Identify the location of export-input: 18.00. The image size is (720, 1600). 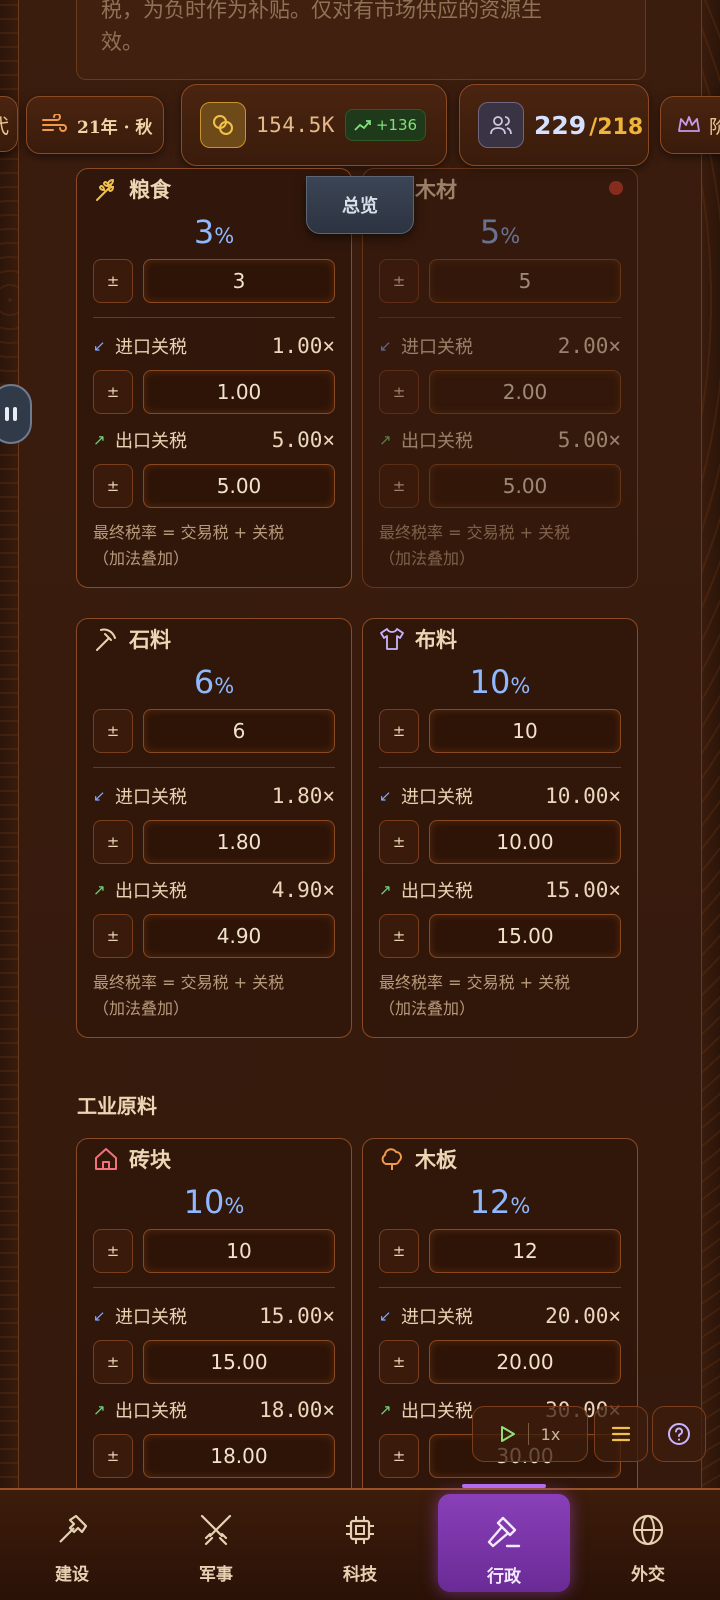
(239, 1456).